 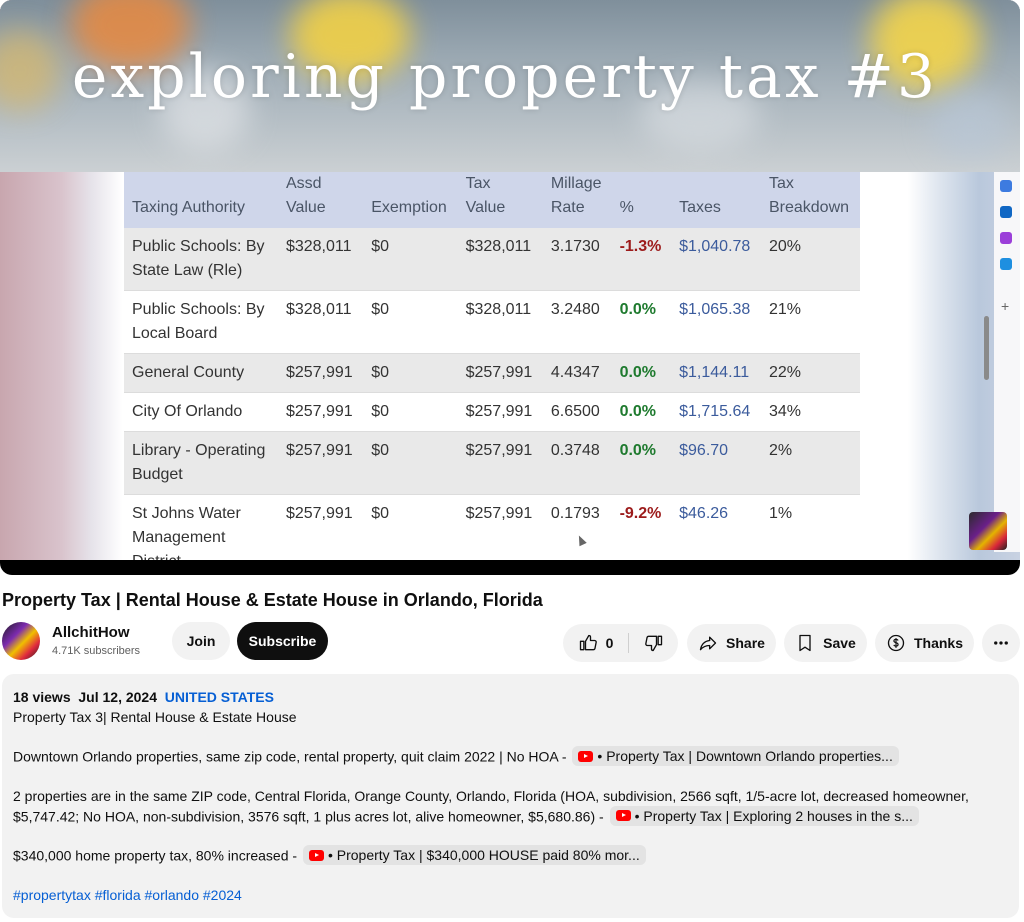 What do you see at coordinates (1006, 238) in the screenshot?
I see `designer-icon` at bounding box center [1006, 238].